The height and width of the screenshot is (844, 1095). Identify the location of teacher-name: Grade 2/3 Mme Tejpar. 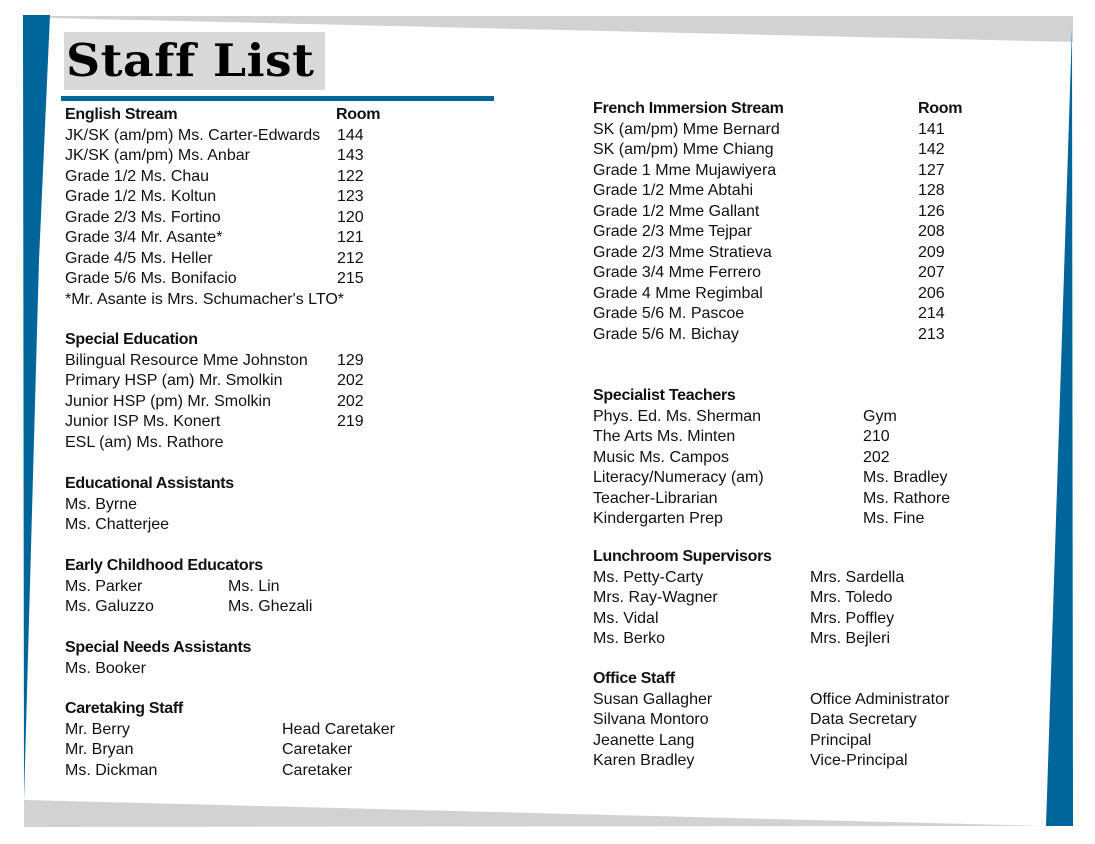
(672, 231).